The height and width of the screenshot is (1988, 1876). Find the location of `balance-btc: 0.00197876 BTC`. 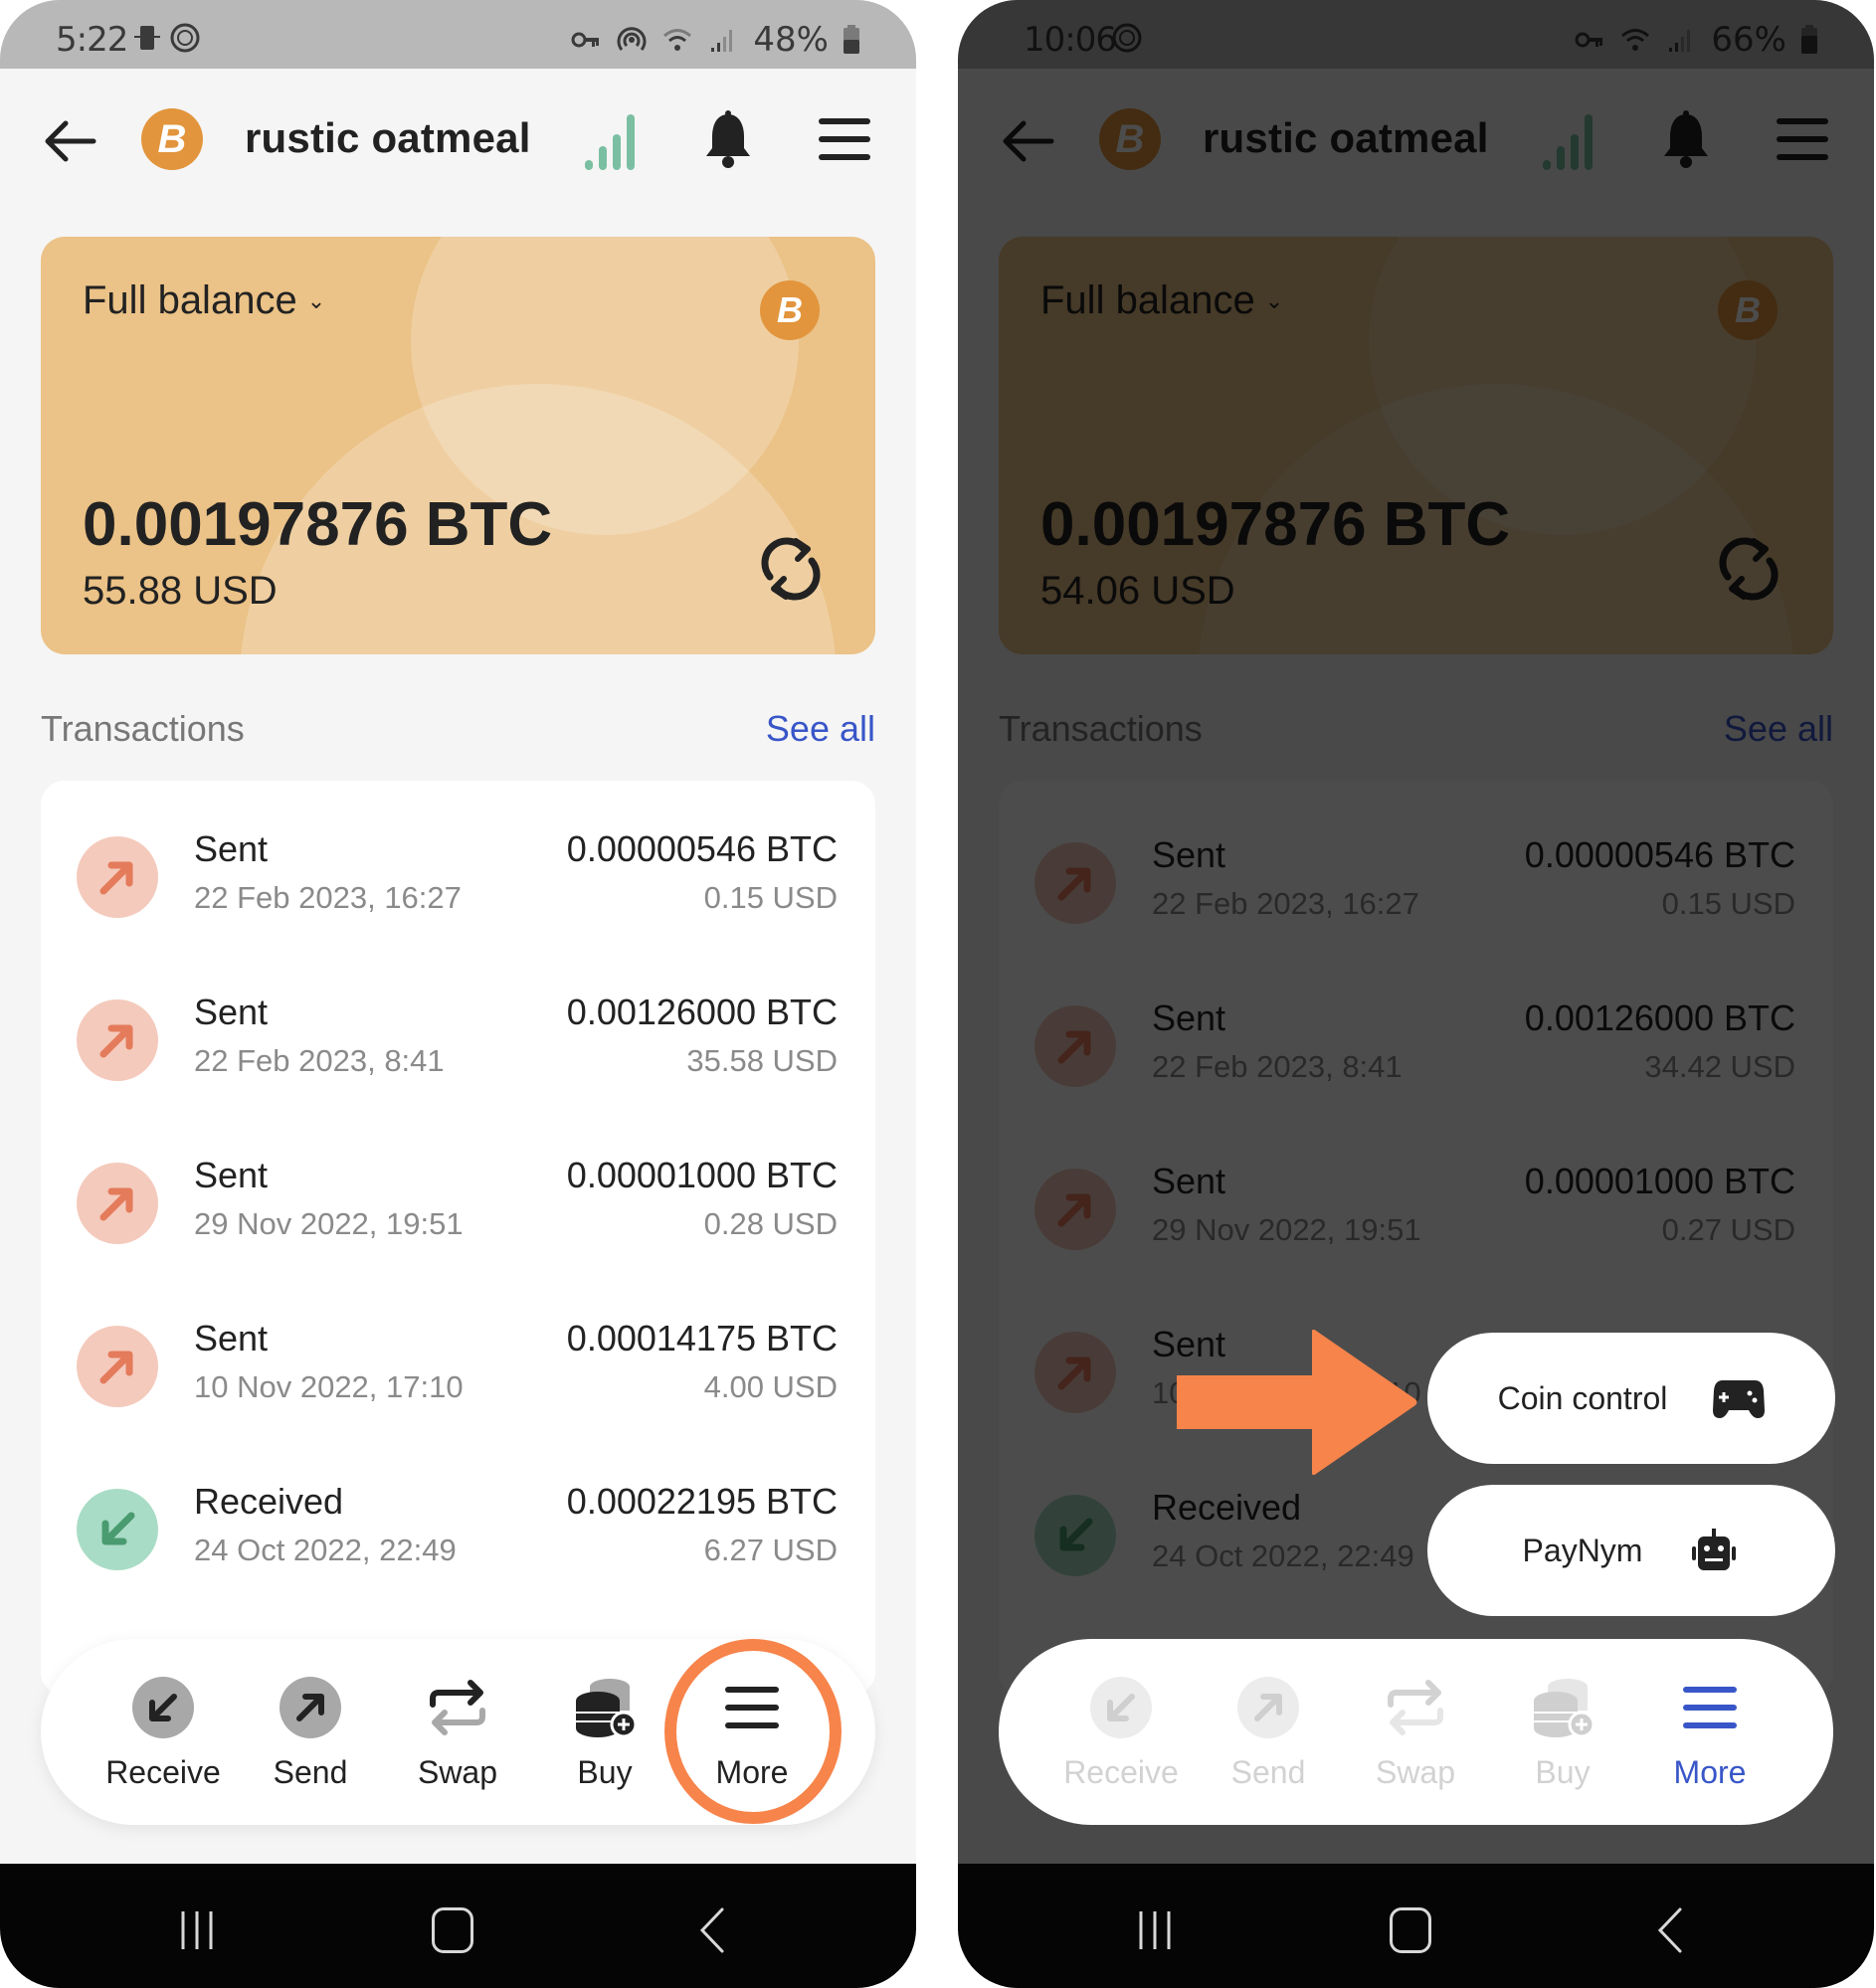

balance-btc: 0.00197876 BTC is located at coordinates (318, 524).